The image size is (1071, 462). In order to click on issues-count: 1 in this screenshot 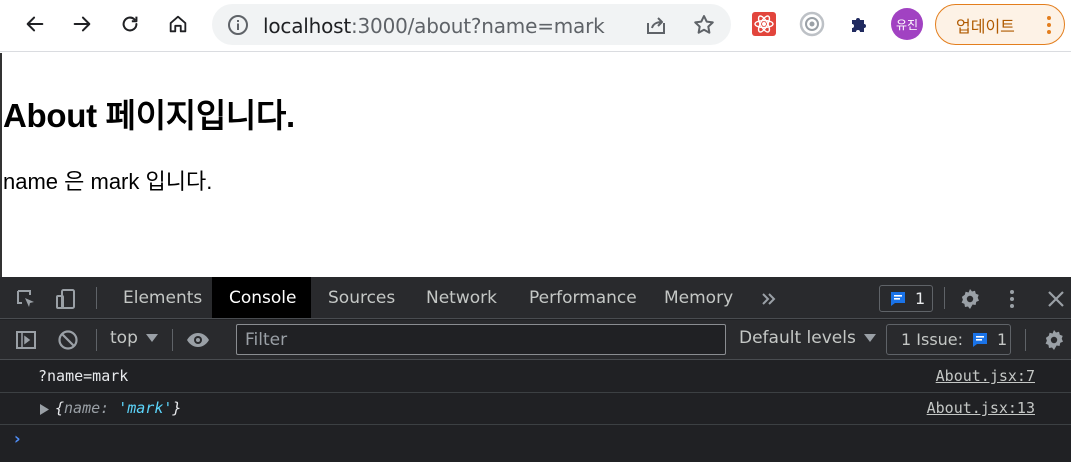, I will do `click(1002, 339)`.